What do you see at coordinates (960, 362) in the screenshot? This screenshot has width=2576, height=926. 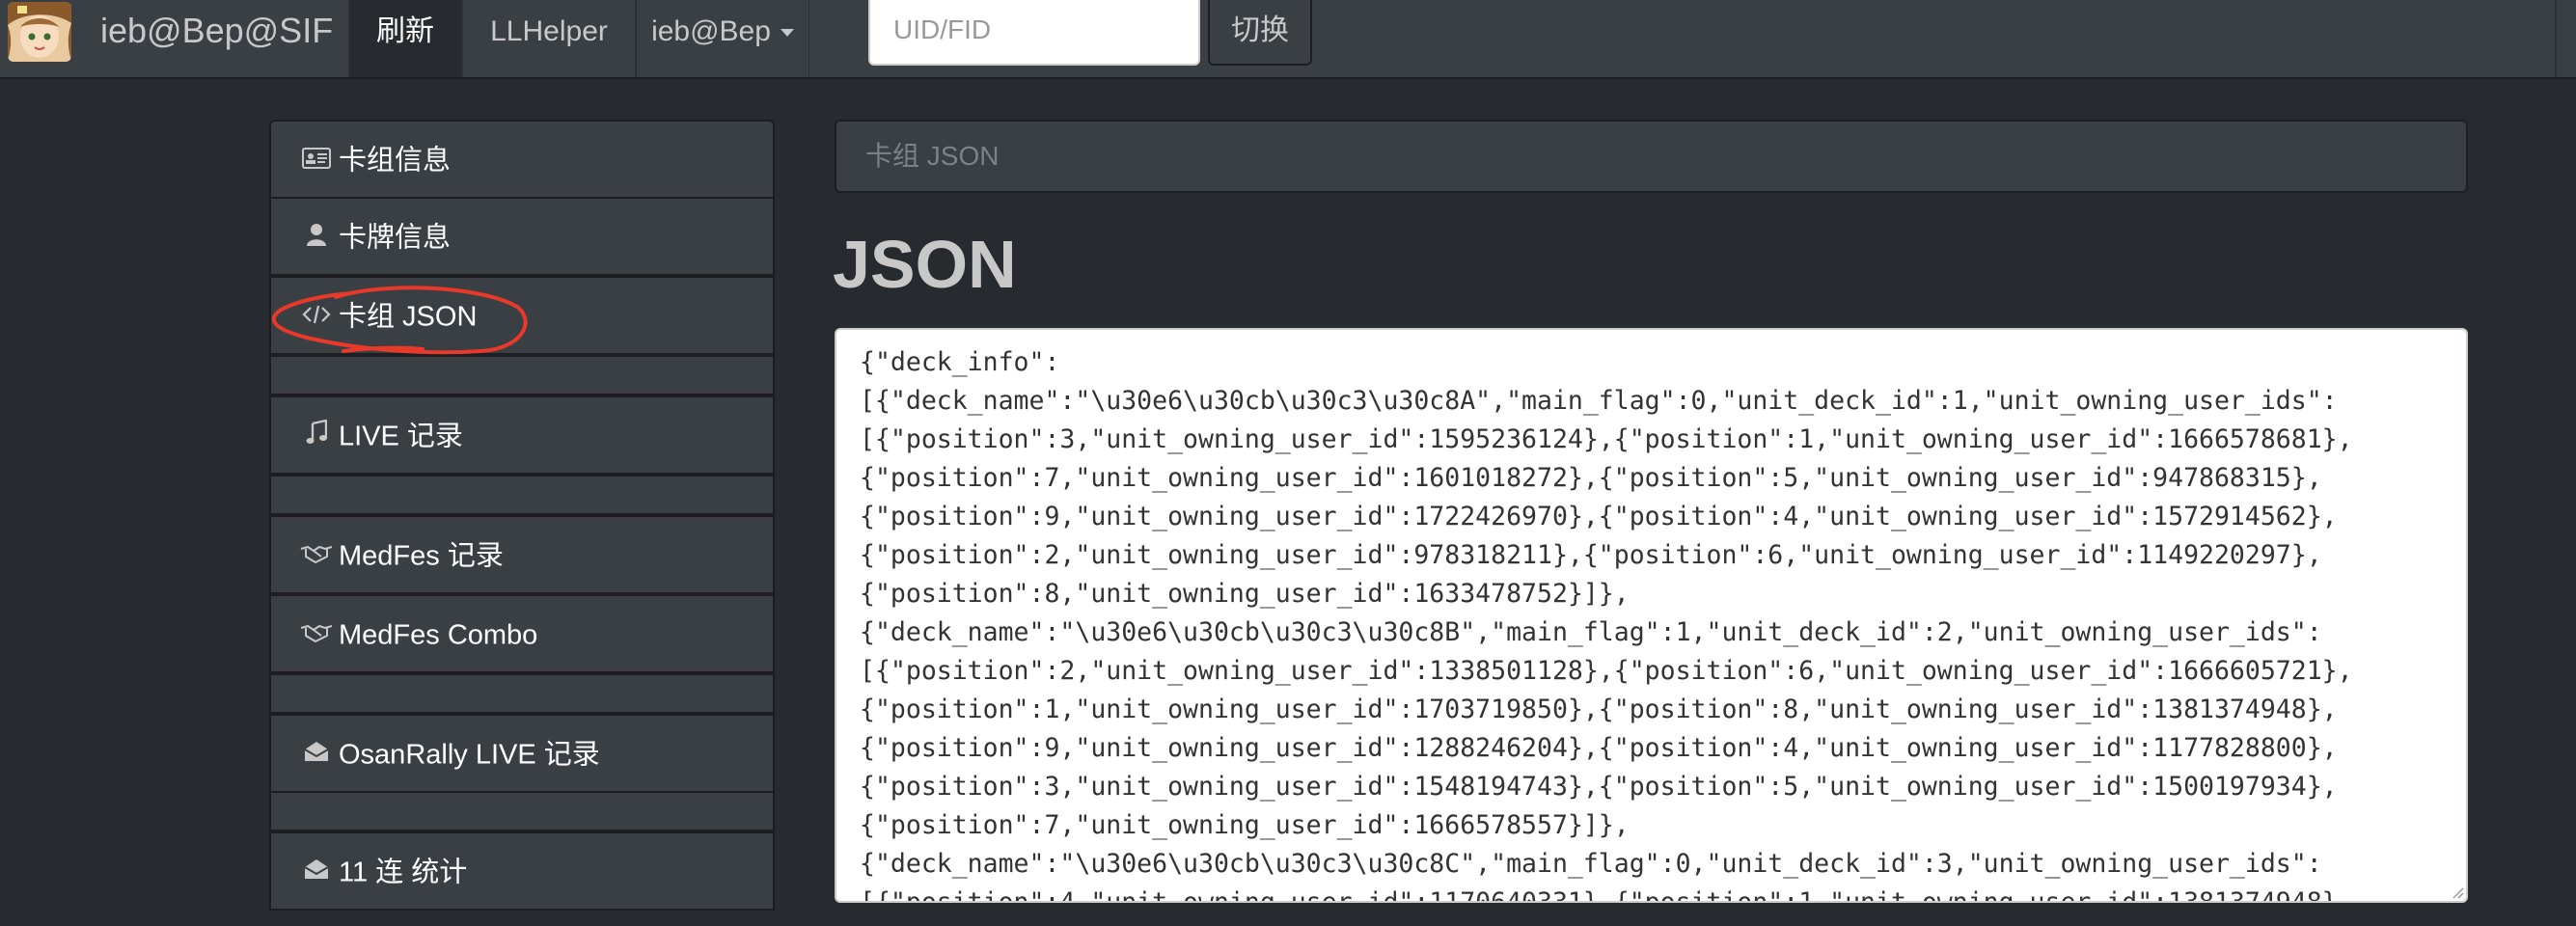 I see `json-line: {"deck_info":` at bounding box center [960, 362].